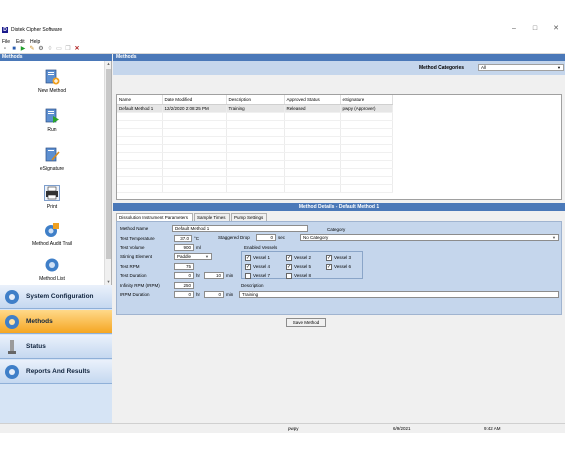  What do you see at coordinates (52, 169) in the screenshot?
I see `tool-label: eSignature` at bounding box center [52, 169].